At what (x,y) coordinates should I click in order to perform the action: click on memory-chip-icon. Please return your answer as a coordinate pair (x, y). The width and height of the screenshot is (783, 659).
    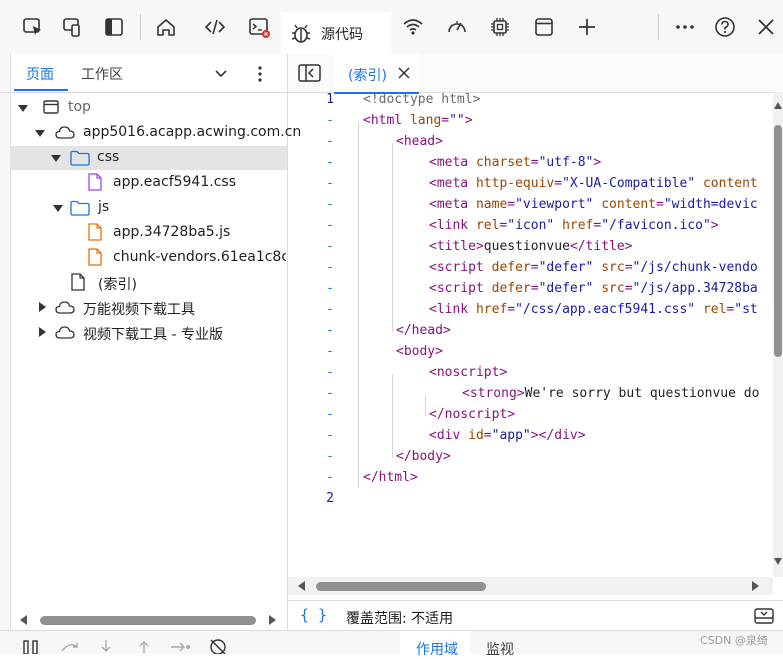
    Looking at the image, I should click on (500, 27).